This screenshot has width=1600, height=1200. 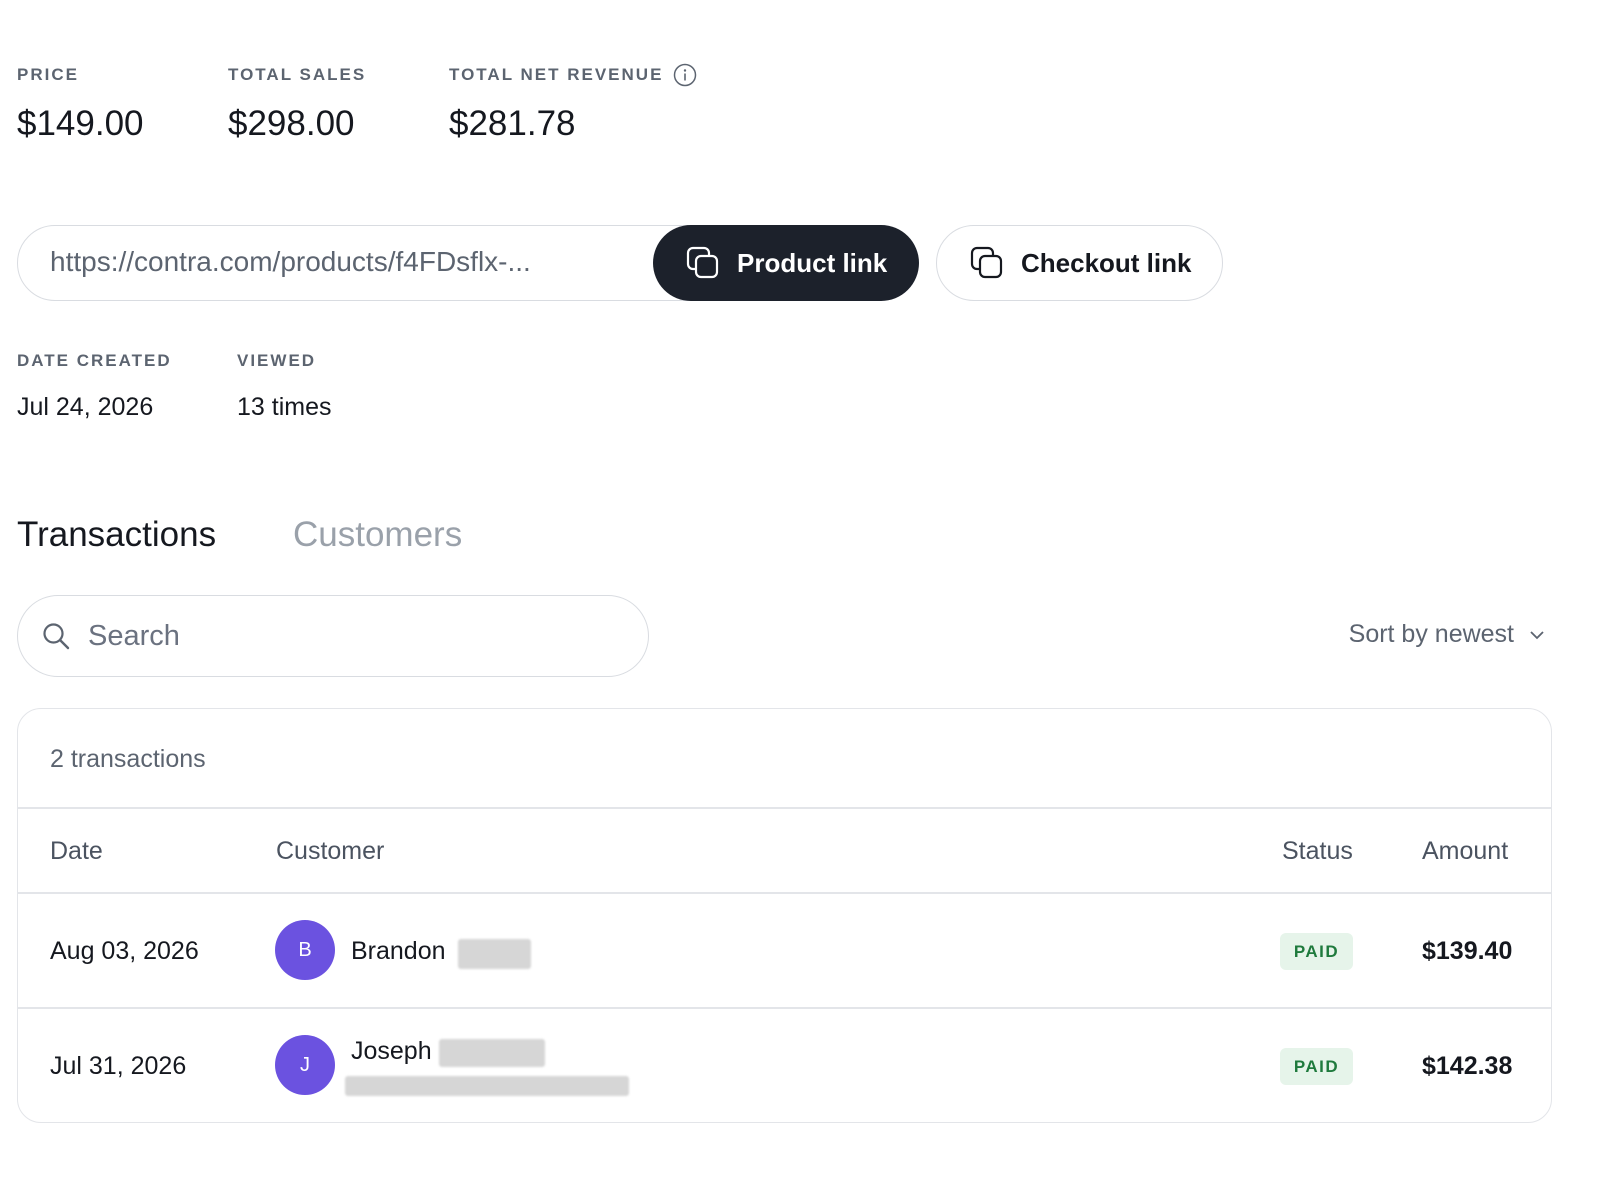 What do you see at coordinates (48, 74) in the screenshot?
I see `stat-price-label: PRICE` at bounding box center [48, 74].